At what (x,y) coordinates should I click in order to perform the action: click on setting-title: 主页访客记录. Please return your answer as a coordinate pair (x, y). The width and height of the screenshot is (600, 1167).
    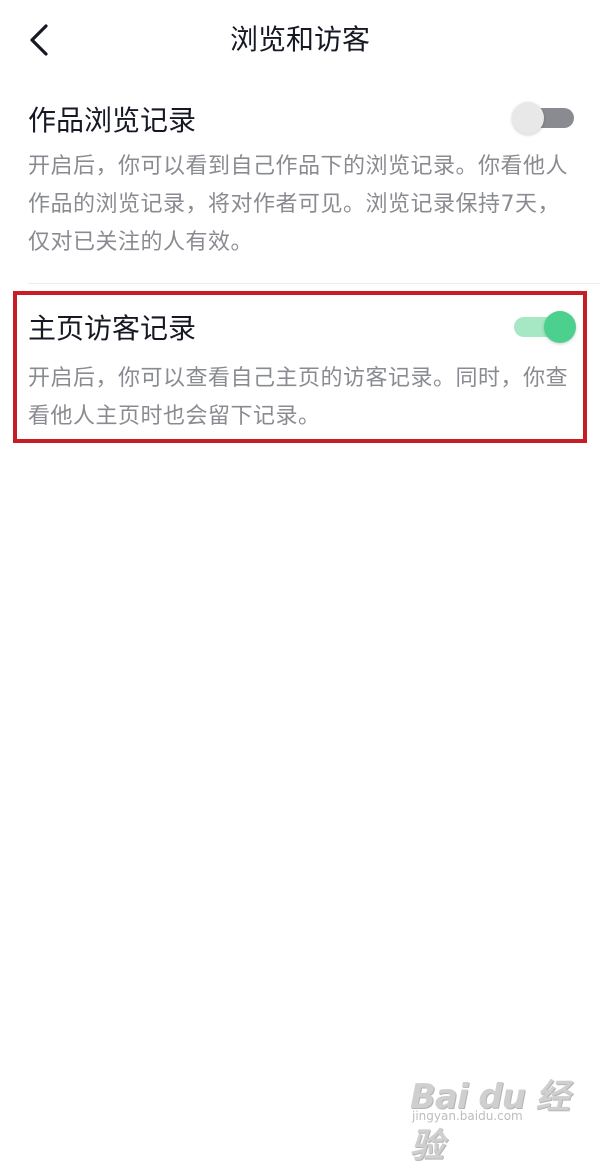
    Looking at the image, I should click on (112, 328).